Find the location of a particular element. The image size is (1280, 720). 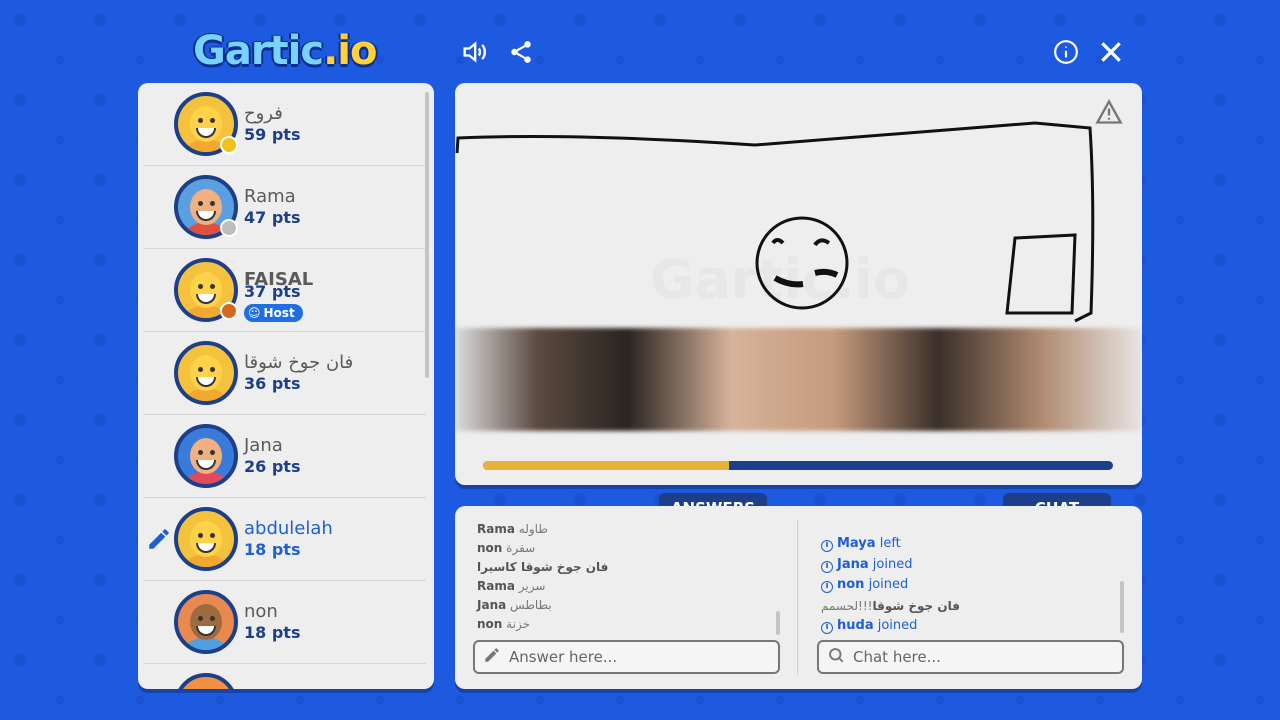

player-row: abdulelah 18 pts is located at coordinates (285, 539).